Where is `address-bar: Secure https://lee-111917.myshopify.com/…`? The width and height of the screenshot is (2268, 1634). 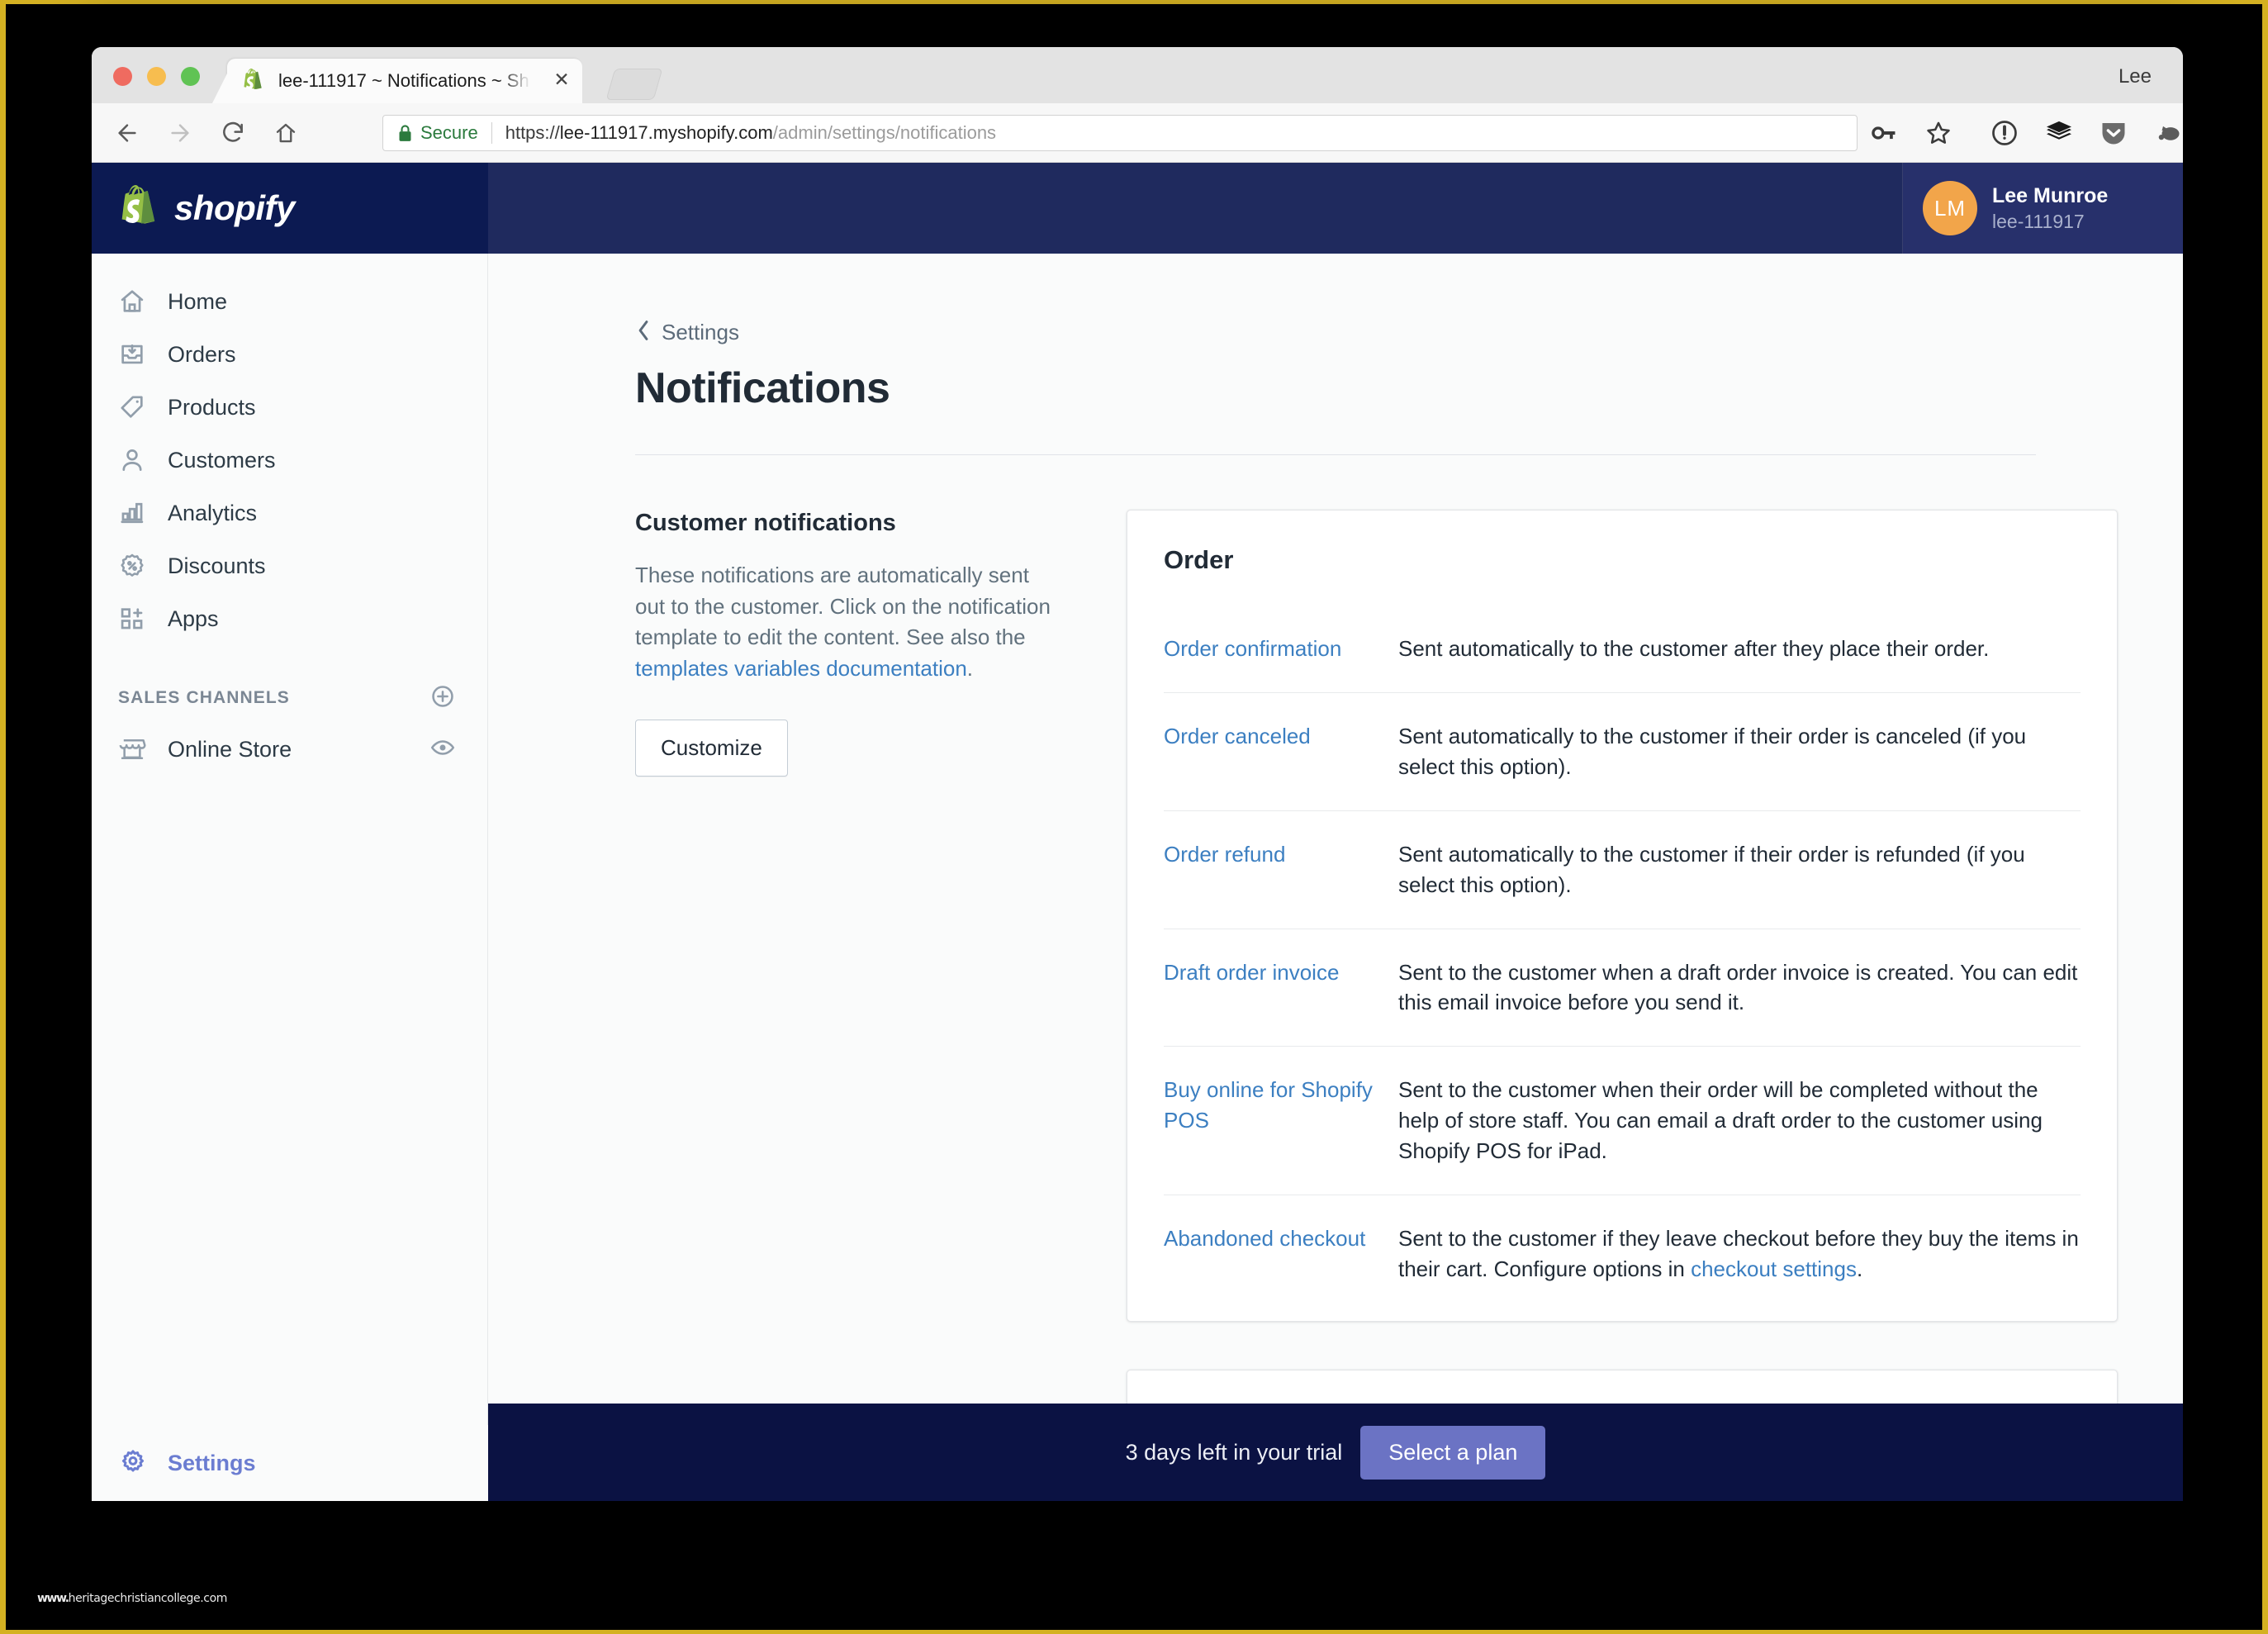 address-bar: Secure https://lee-111917.myshopify.com/… is located at coordinates (1120, 133).